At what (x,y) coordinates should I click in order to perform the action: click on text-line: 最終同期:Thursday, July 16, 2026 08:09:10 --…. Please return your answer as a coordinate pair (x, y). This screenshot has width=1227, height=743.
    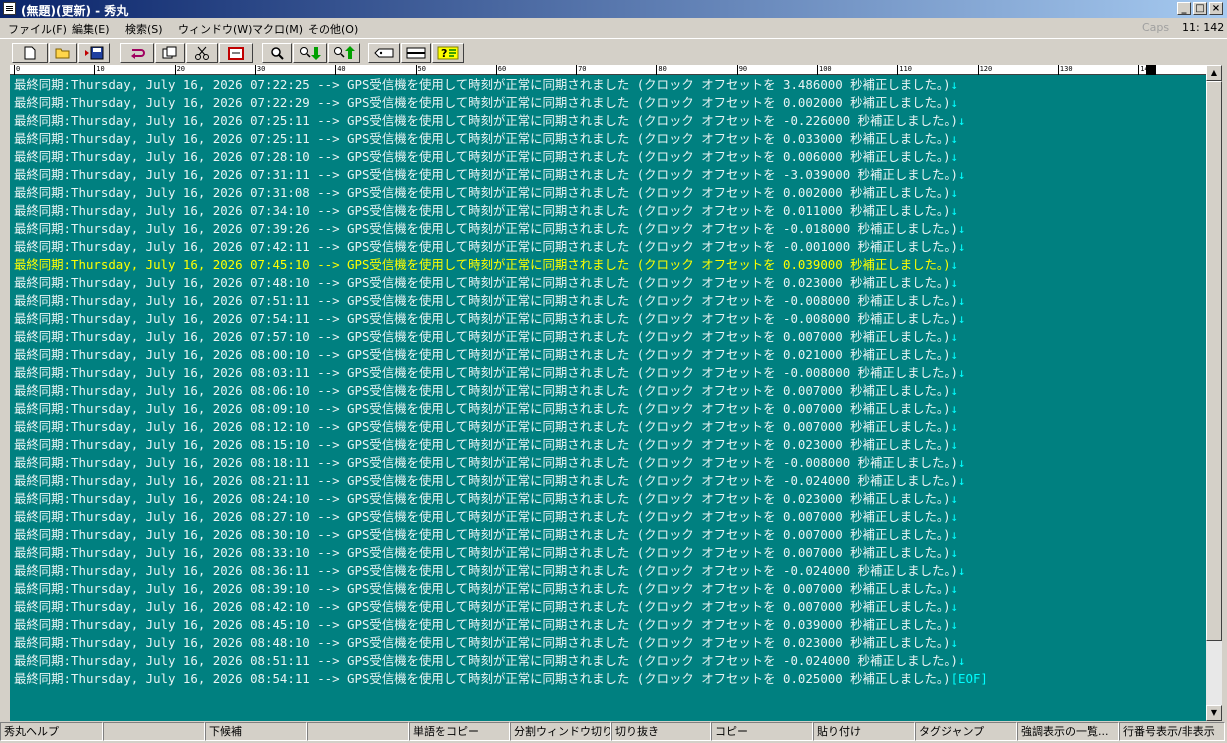
    Looking at the image, I should click on (501, 409).